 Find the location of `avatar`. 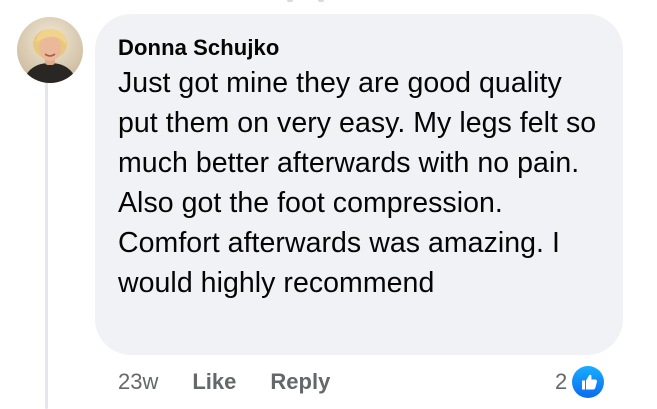

avatar is located at coordinates (50, 50).